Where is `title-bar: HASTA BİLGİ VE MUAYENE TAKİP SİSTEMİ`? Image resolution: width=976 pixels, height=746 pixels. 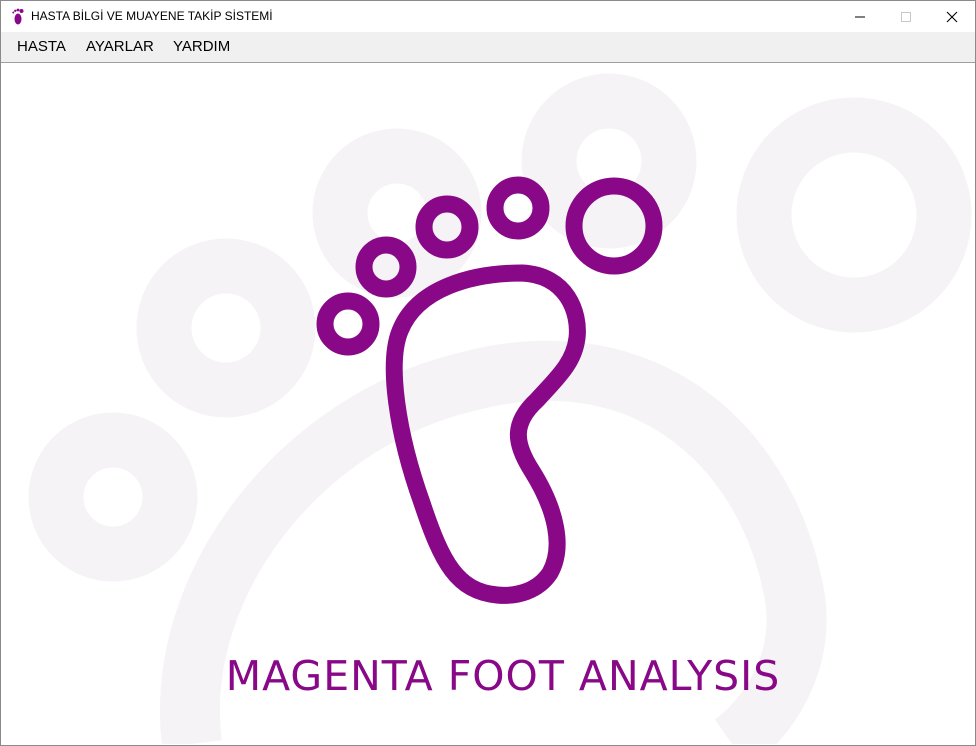
title-bar: HASTA BİLGİ VE MUAYENE TAKİP SİSTEMİ is located at coordinates (488, 16).